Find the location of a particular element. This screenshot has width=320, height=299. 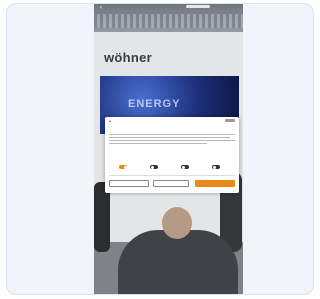

back-icon: ‹ is located at coordinates (101, 8).